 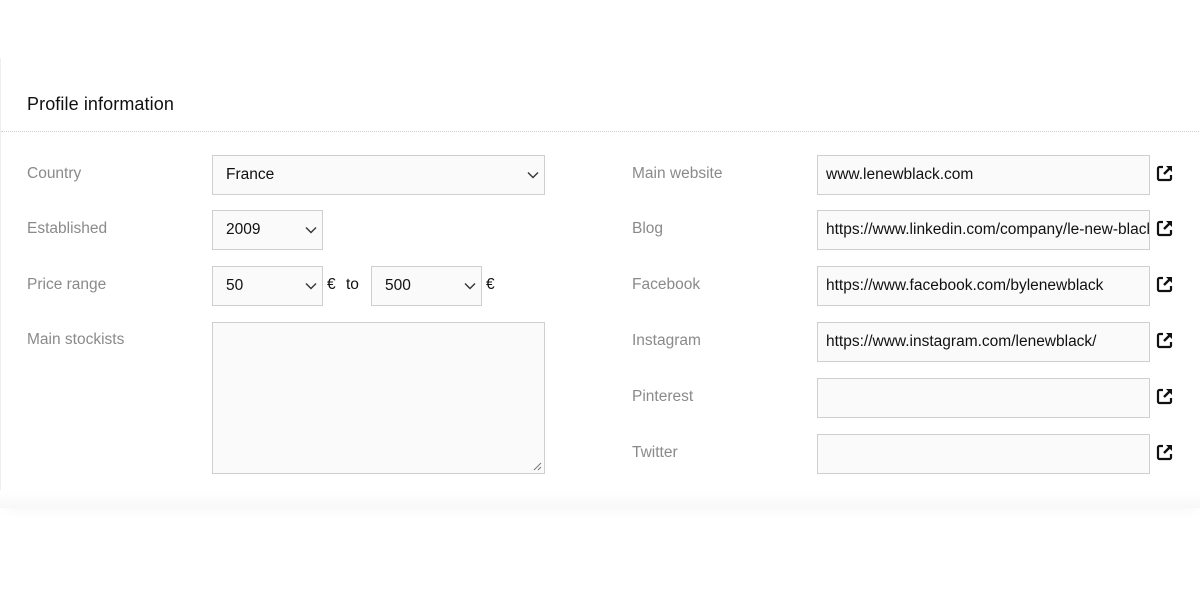 What do you see at coordinates (677, 173) in the screenshot?
I see `main-website-label: Main website` at bounding box center [677, 173].